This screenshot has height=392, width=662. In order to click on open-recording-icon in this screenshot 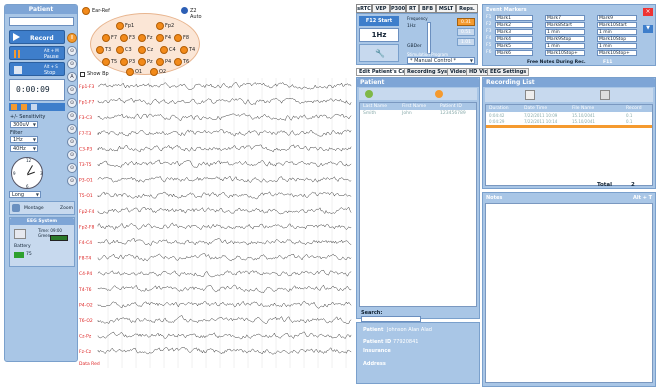, I will do `click(530, 95)`.